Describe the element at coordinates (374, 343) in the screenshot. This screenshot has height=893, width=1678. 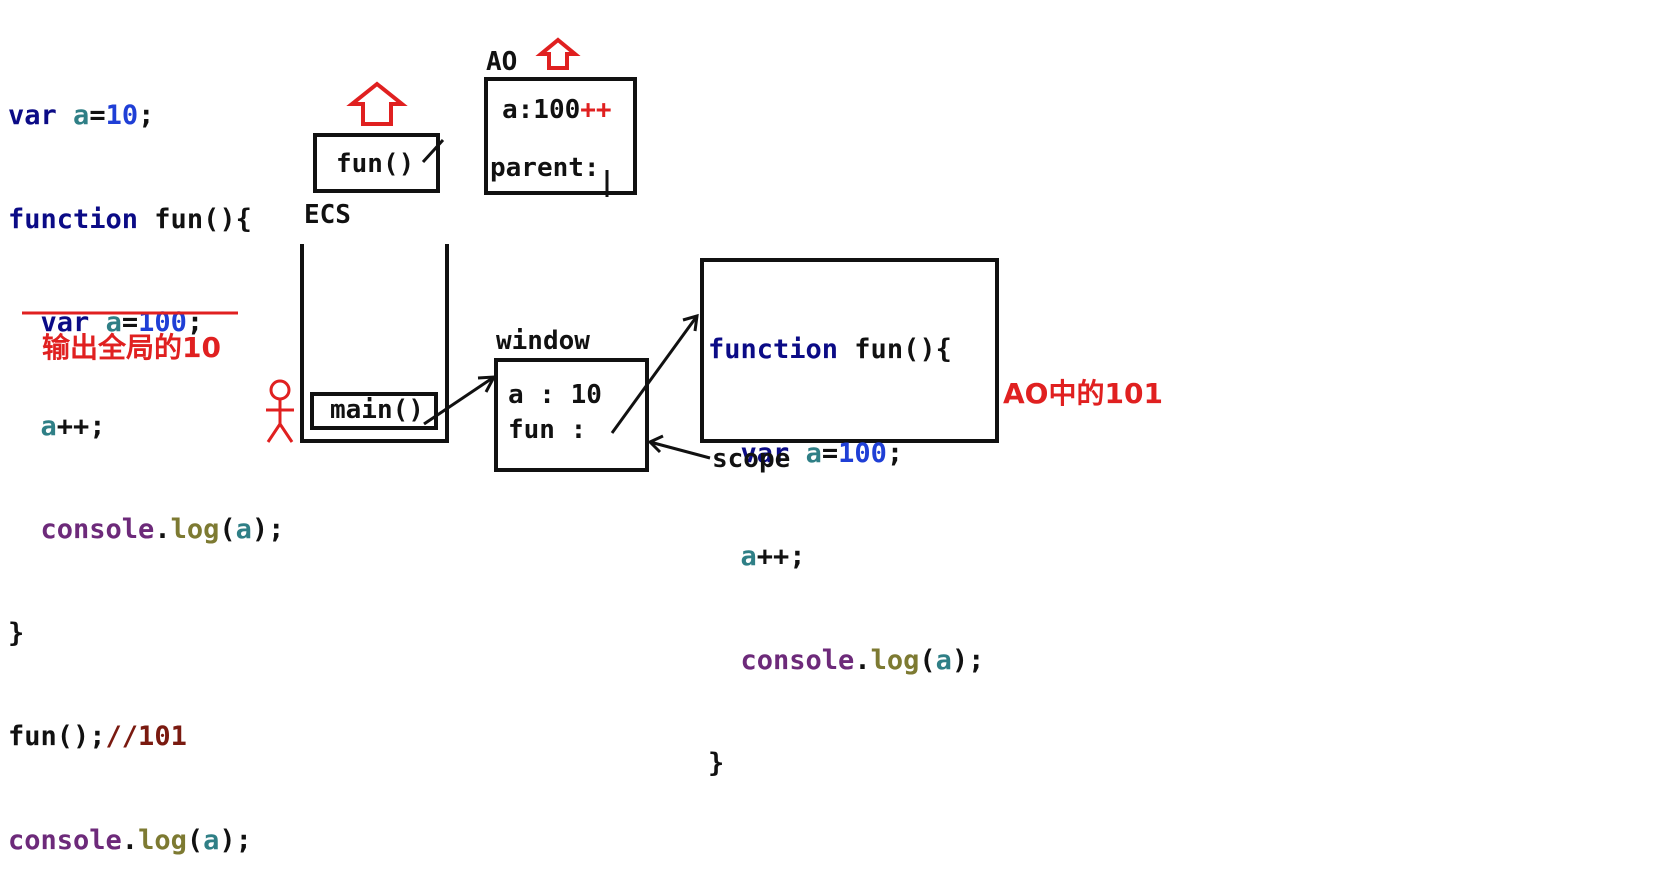
I see `ecs-stack-walls` at that location.